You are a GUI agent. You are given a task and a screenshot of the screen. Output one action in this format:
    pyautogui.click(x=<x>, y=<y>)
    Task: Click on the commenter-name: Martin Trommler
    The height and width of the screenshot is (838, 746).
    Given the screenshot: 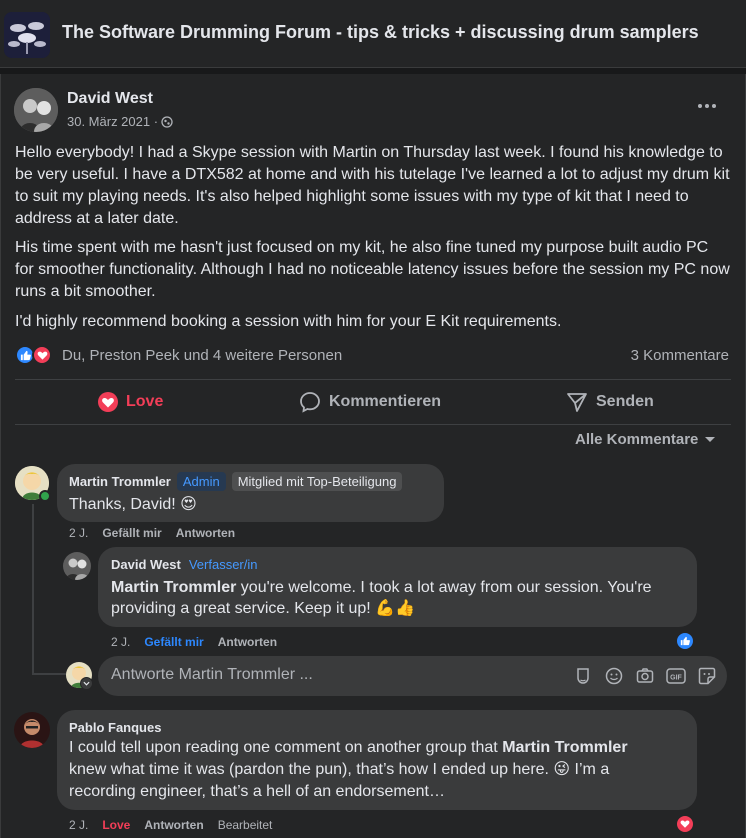 What is the action you would take?
    pyautogui.click(x=120, y=481)
    